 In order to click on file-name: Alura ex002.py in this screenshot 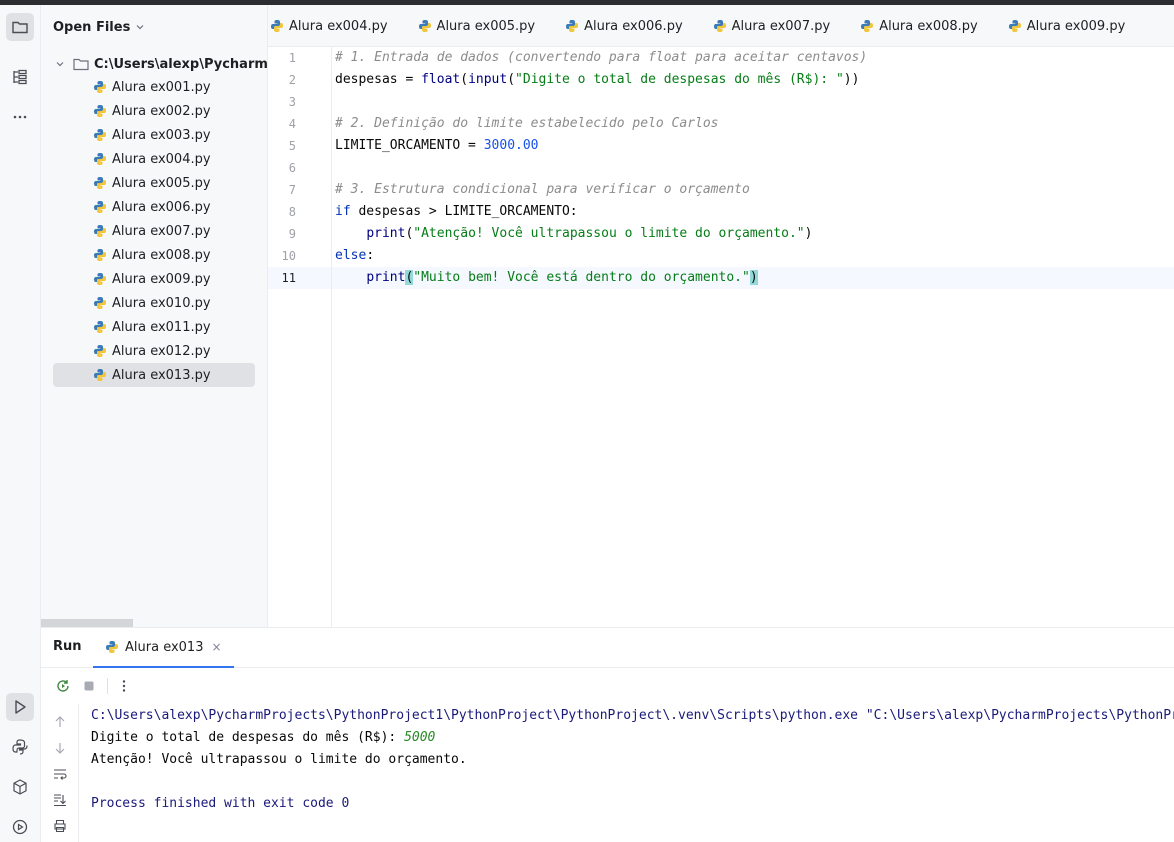, I will do `click(161, 111)`.